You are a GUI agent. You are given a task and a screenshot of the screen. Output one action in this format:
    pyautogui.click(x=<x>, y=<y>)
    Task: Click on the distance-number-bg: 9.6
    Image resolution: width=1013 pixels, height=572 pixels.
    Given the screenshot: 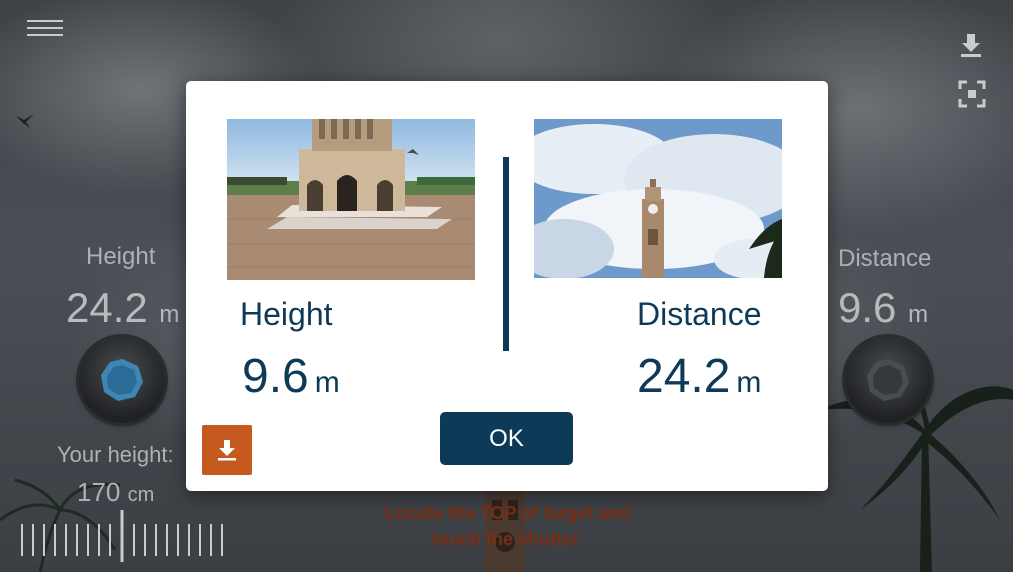 What is the action you would take?
    pyautogui.click(x=867, y=307)
    